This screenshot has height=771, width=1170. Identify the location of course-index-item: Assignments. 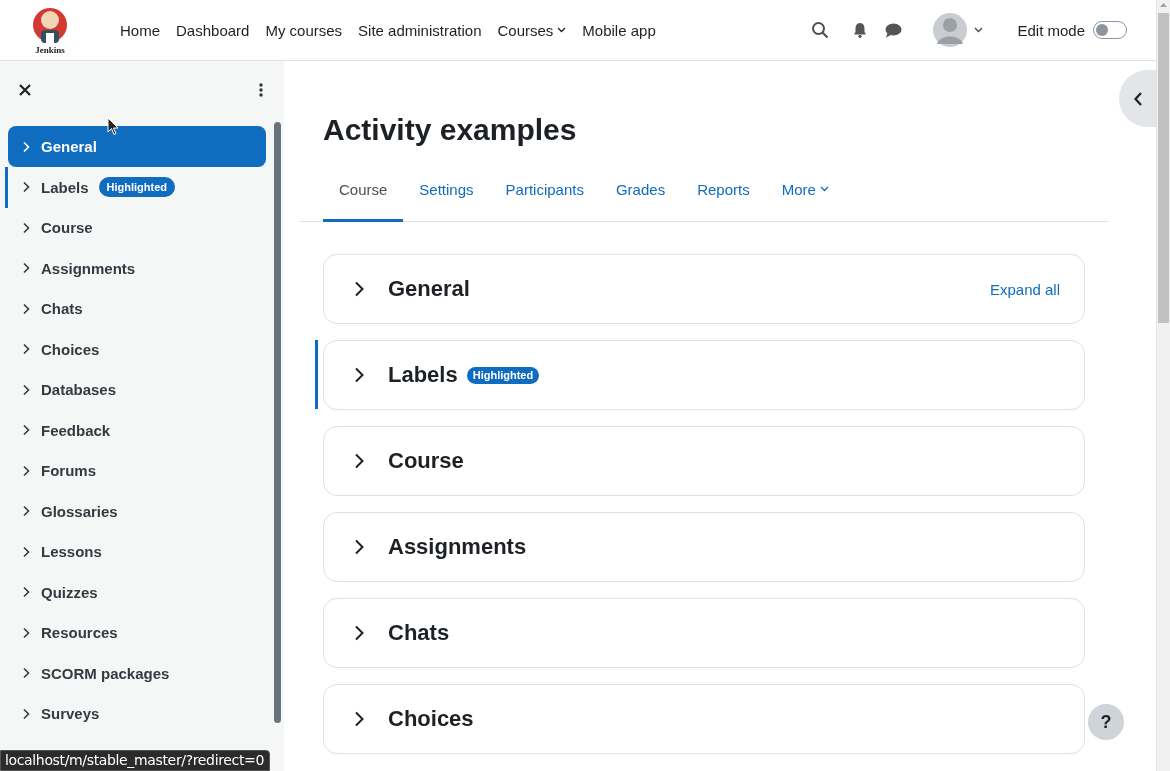
(137, 268).